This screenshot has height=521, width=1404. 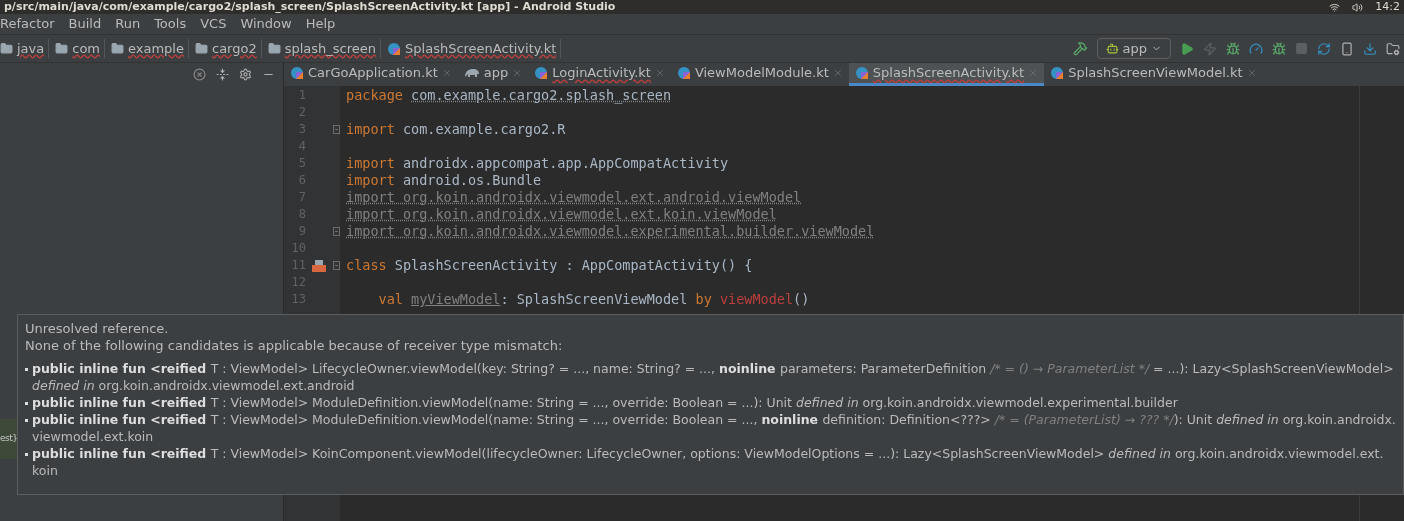 I want to click on run-config-dropdown: app, so click(x=1133, y=48).